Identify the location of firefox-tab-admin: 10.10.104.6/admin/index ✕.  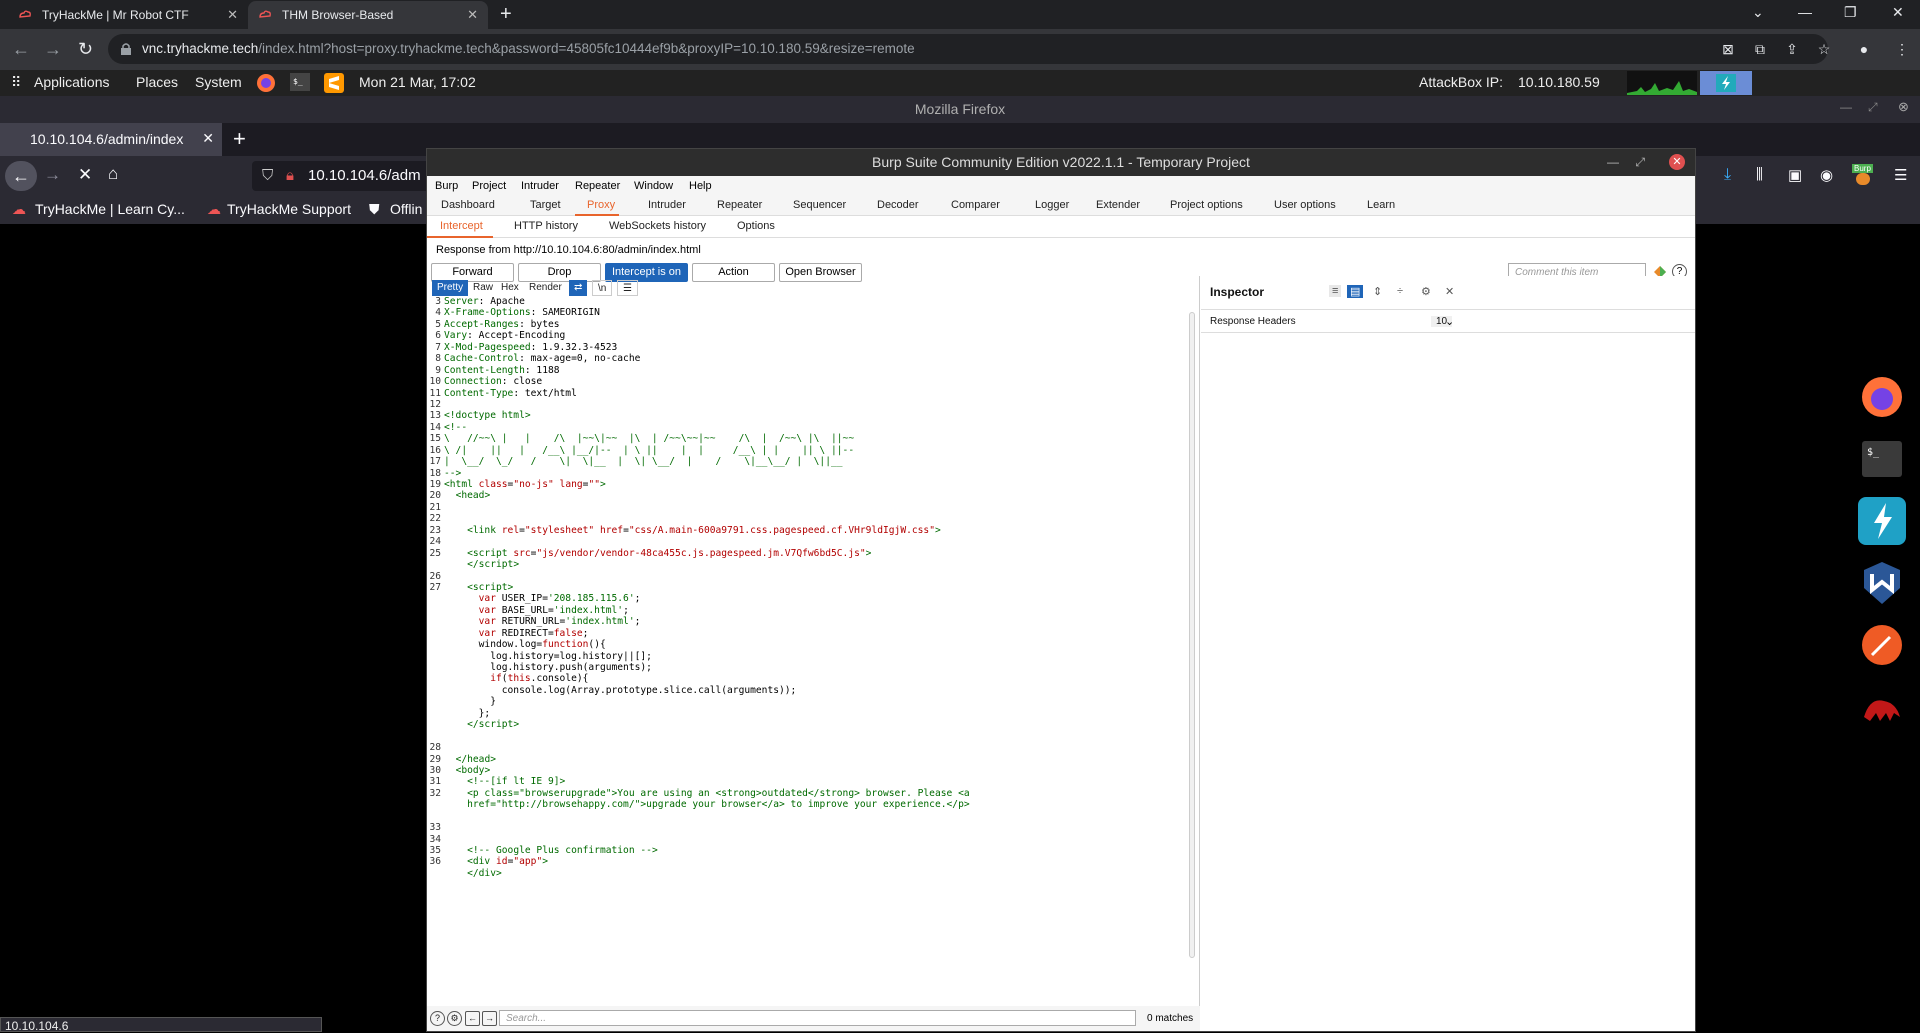
(111, 139).